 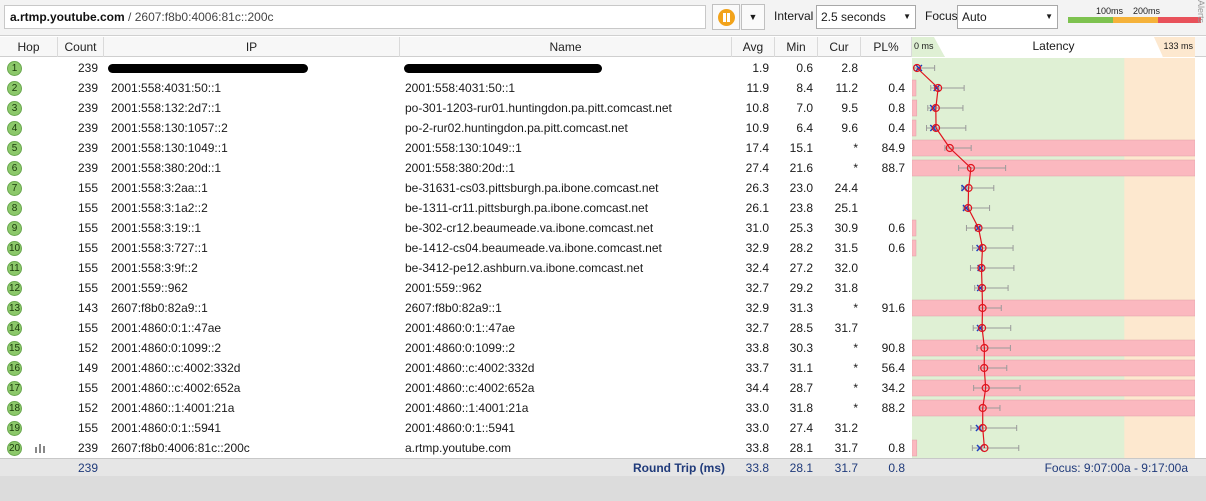 What do you see at coordinates (801, 268) in the screenshot?
I see `hop-min: 27.2` at bounding box center [801, 268].